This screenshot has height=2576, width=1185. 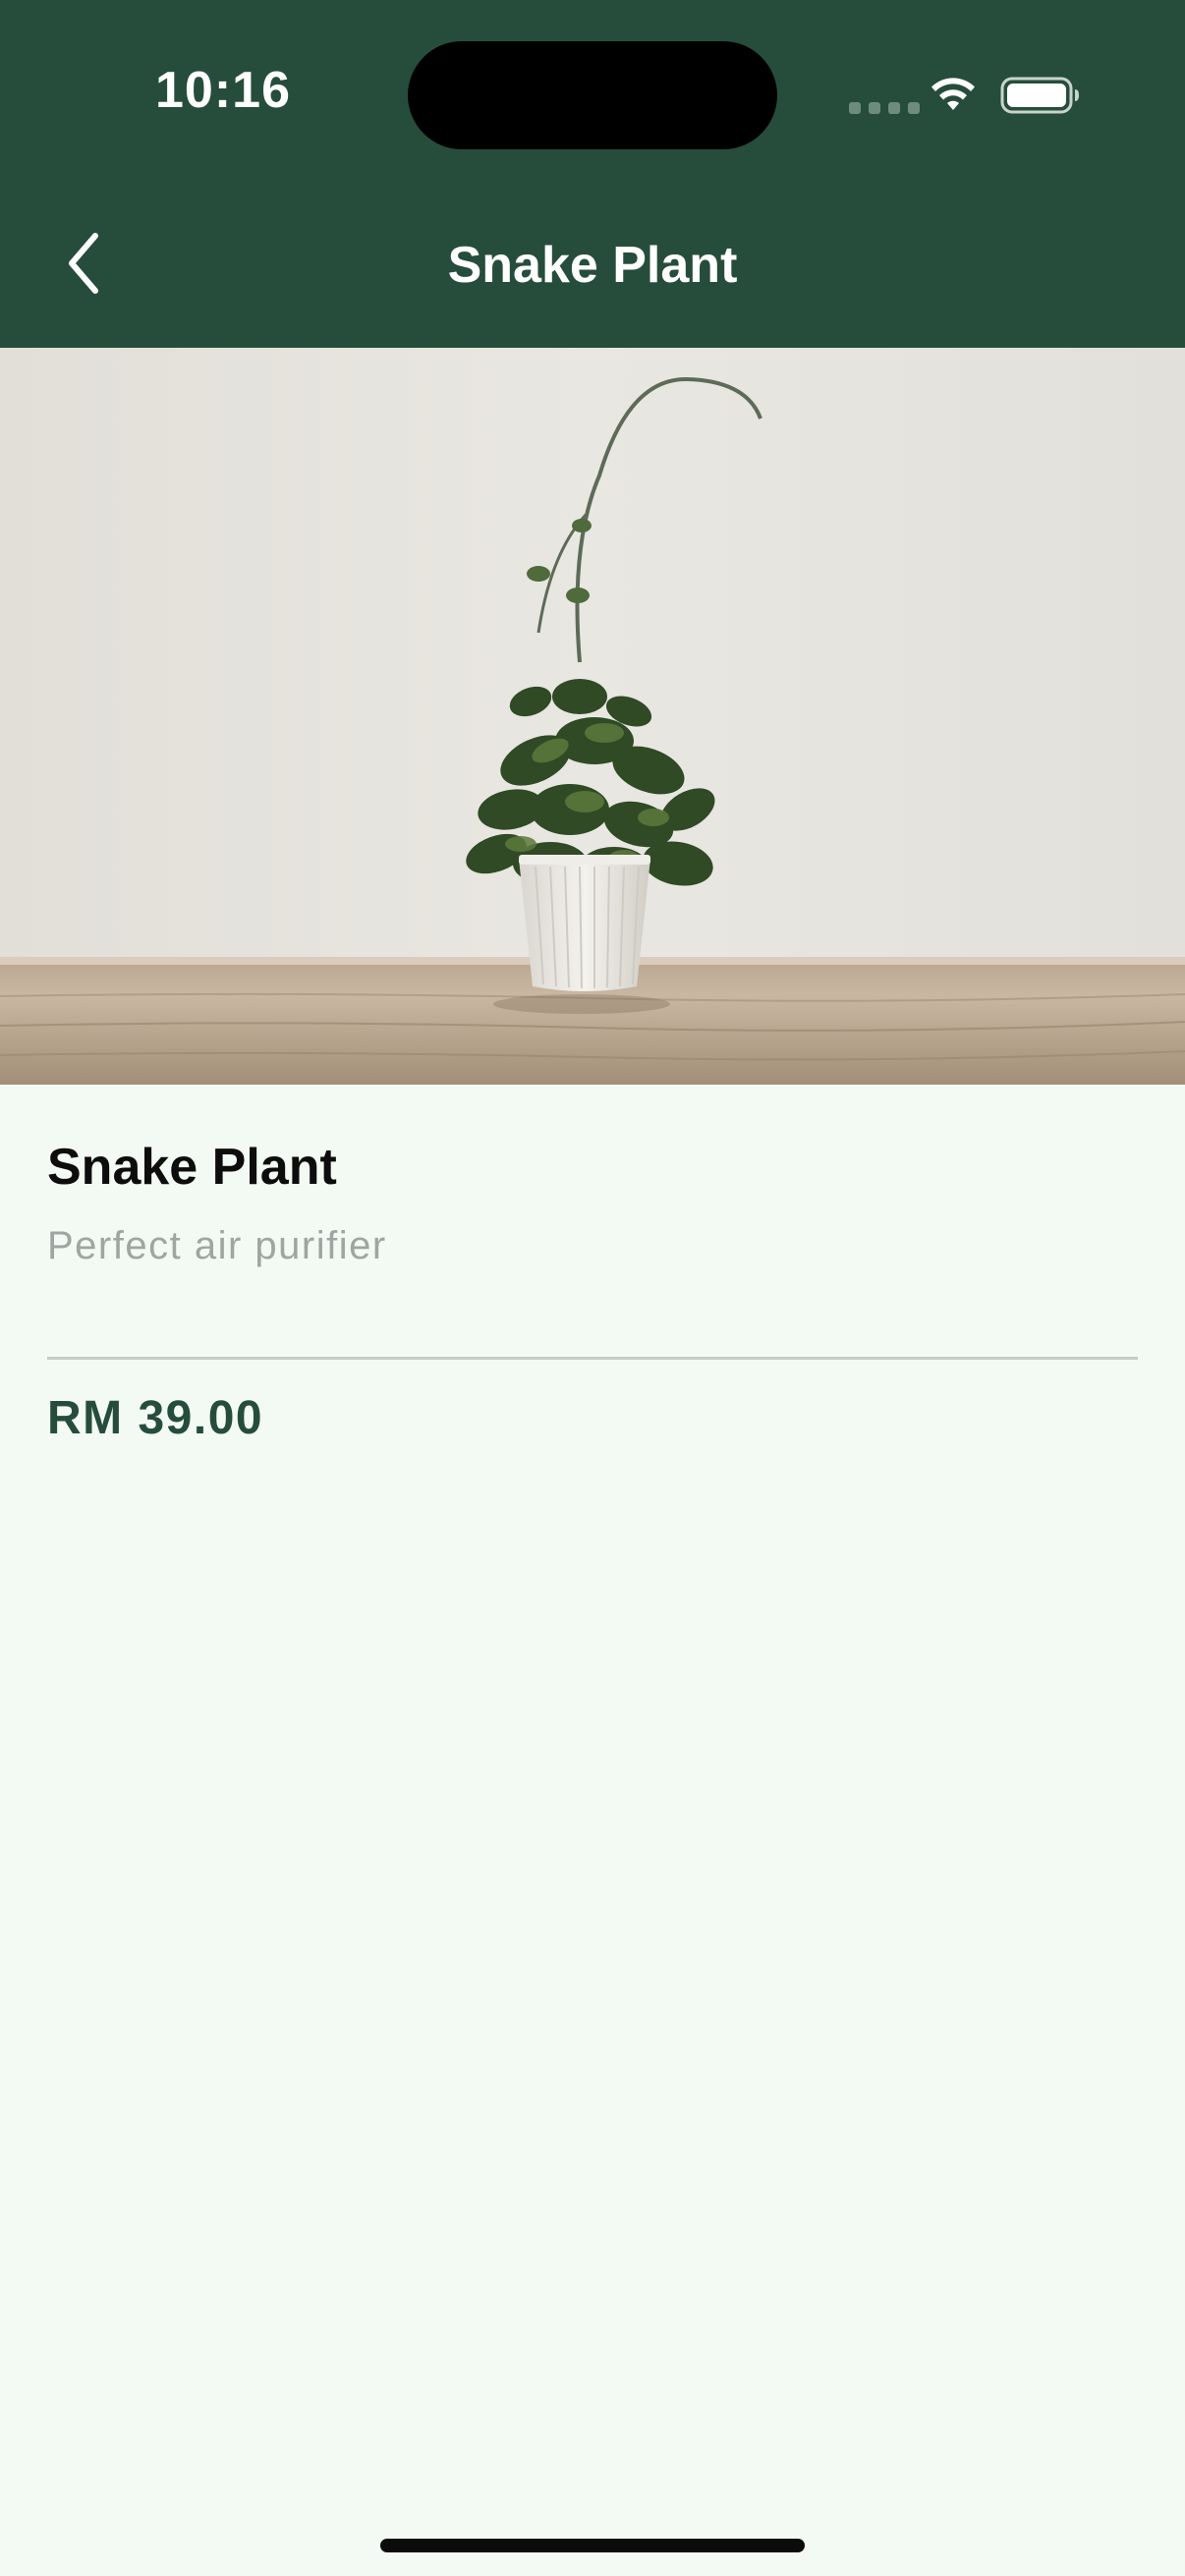 What do you see at coordinates (953, 94) in the screenshot?
I see `wifi-icon` at bounding box center [953, 94].